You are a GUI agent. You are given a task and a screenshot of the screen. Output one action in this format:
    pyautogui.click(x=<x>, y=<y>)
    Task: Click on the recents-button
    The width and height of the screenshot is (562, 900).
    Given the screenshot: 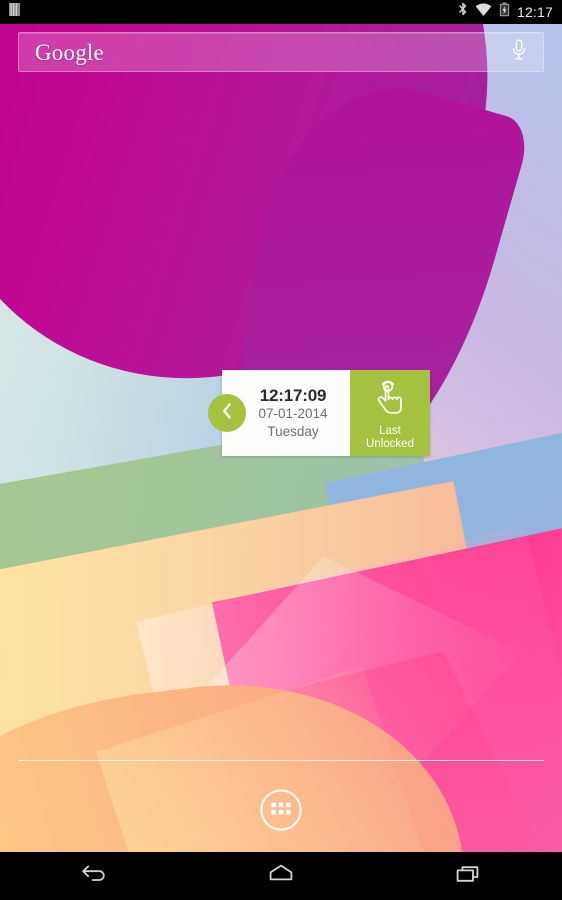 What is the action you would take?
    pyautogui.click(x=468, y=876)
    